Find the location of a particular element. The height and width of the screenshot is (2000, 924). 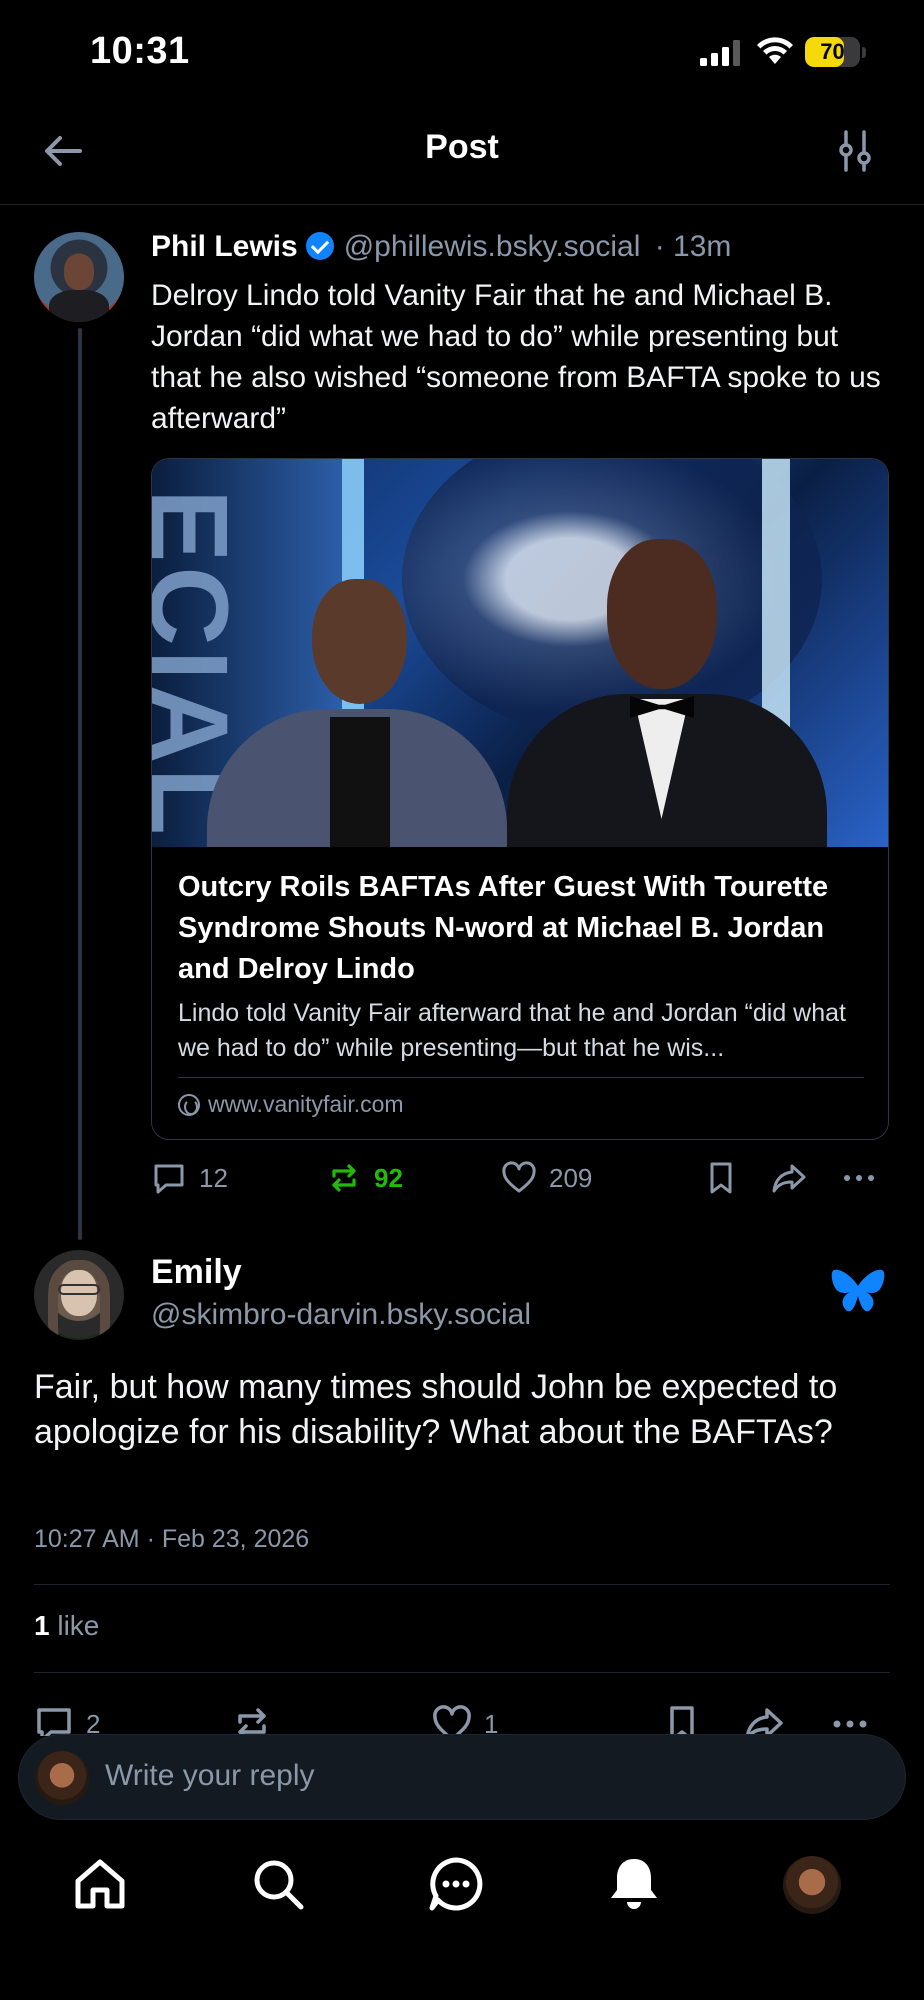

reply-input: Write your reply is located at coordinates (462, 1777).